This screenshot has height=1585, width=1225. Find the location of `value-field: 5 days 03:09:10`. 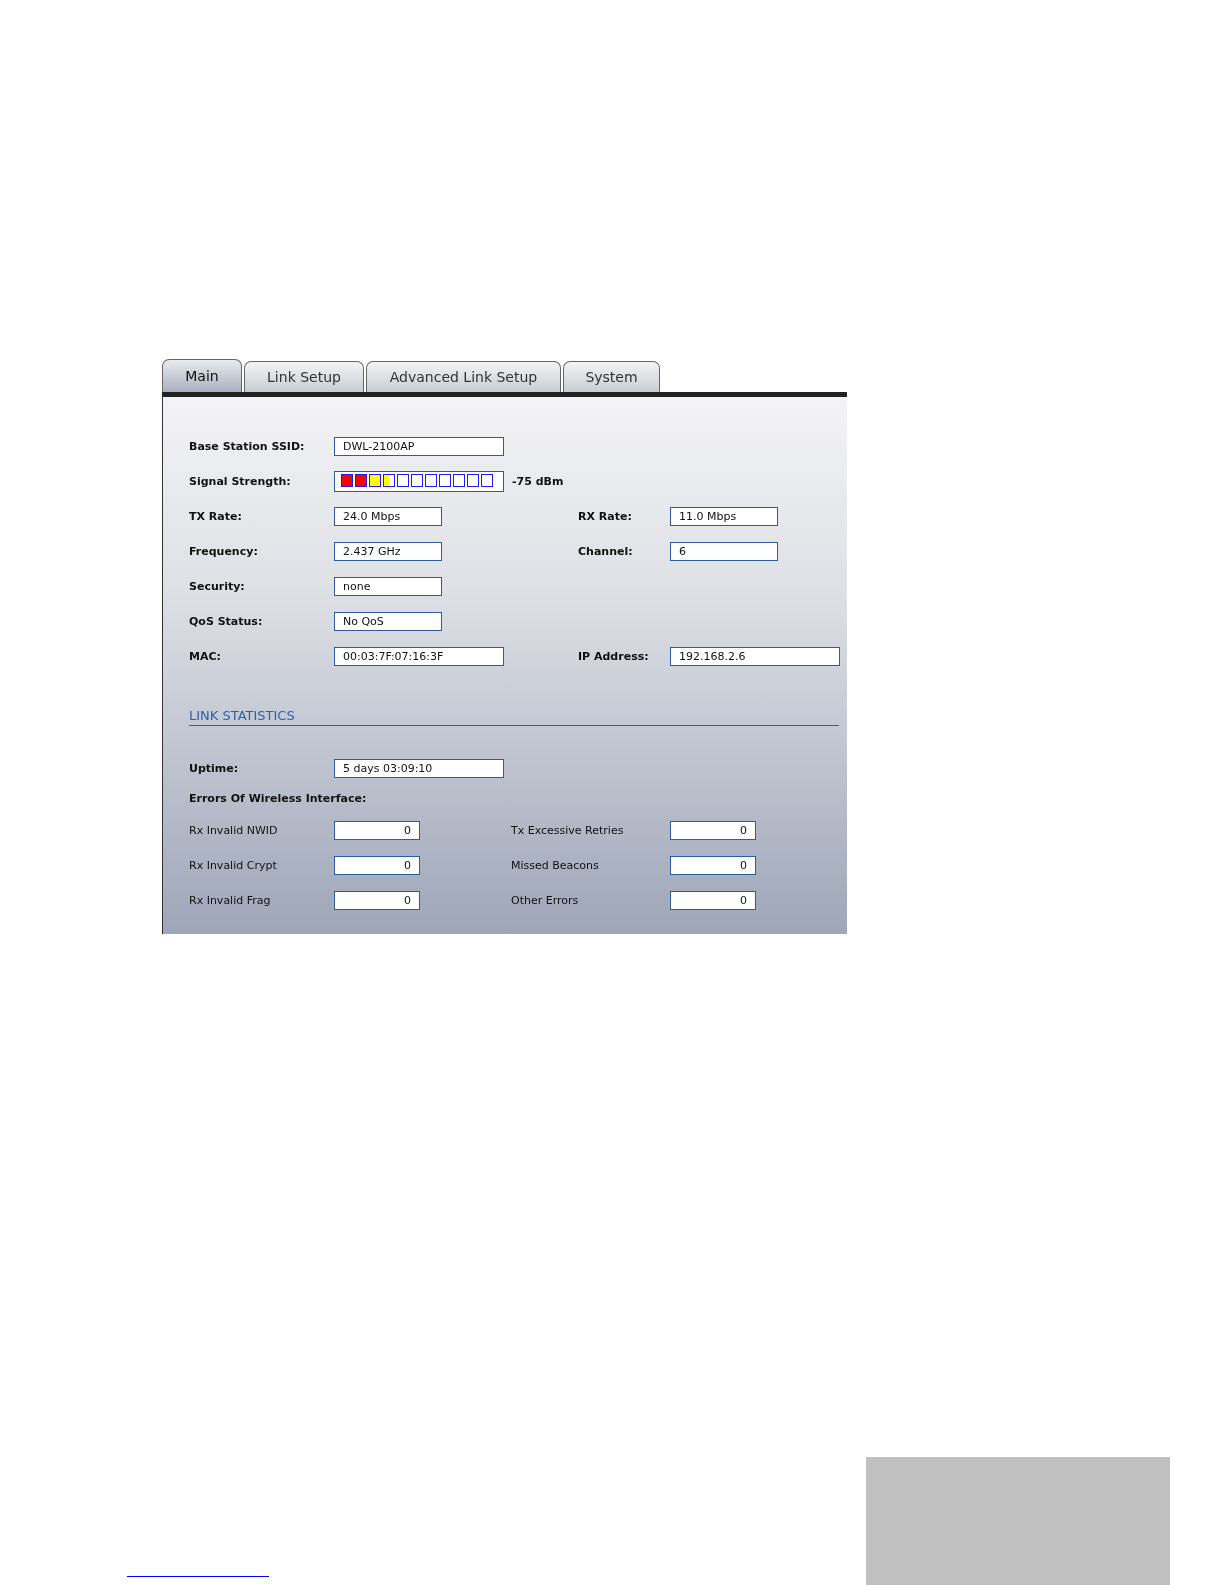

value-field: 5 days 03:09:10 is located at coordinates (419, 768).